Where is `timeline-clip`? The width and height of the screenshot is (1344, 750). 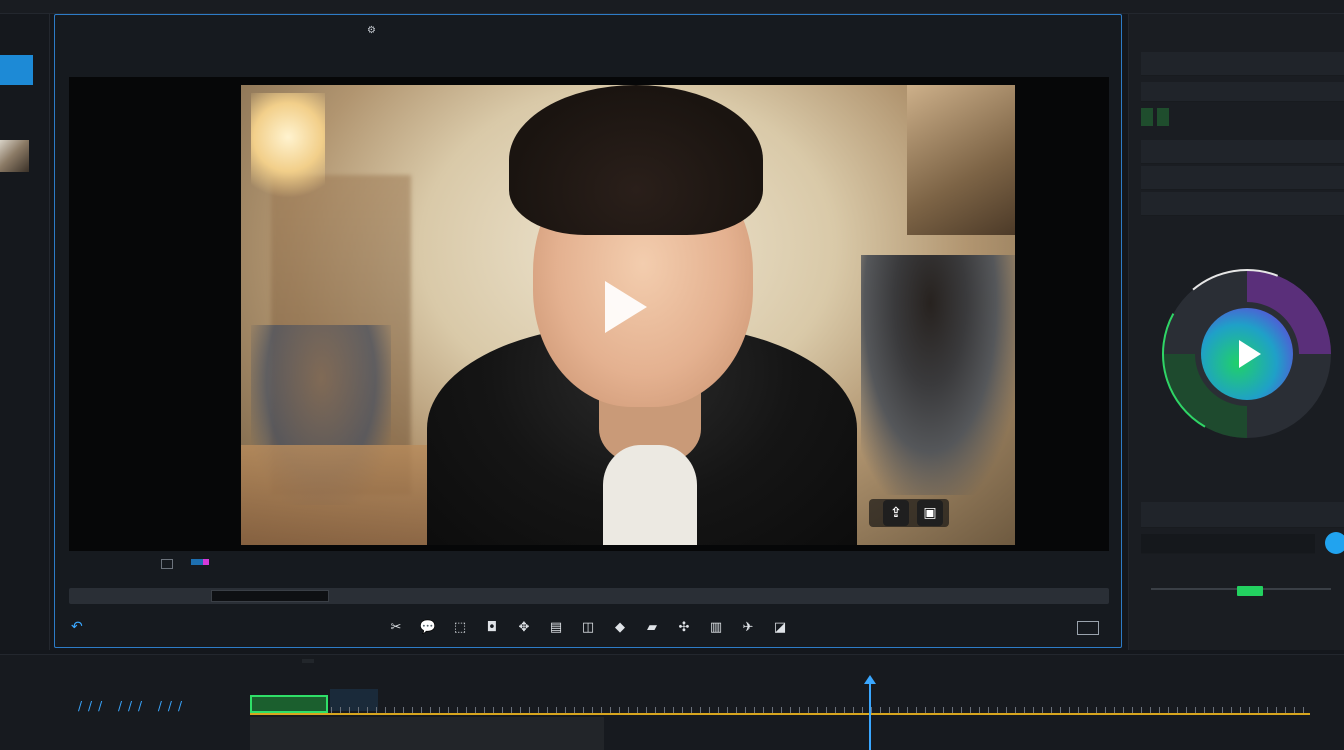
timeline-clip is located at coordinates (289, 704).